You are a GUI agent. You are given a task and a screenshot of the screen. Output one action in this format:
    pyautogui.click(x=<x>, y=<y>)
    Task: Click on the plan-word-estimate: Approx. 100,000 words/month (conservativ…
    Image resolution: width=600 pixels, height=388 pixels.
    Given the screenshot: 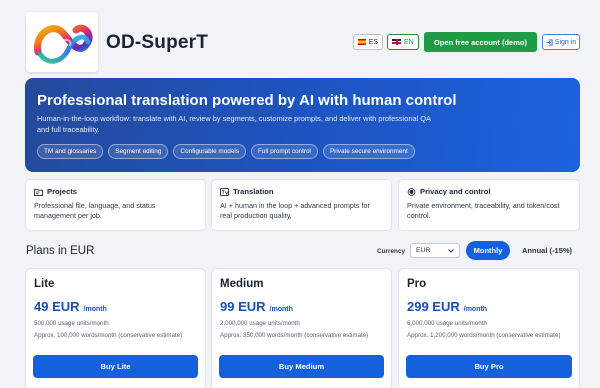 What is the action you would take?
    pyautogui.click(x=108, y=335)
    